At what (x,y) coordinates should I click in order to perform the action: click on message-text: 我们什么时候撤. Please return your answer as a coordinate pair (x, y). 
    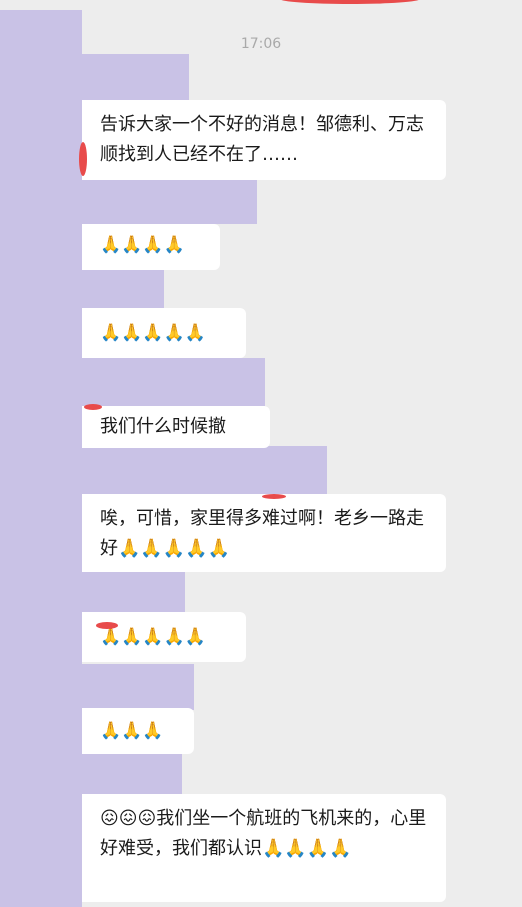
    Looking at the image, I should click on (163, 426).